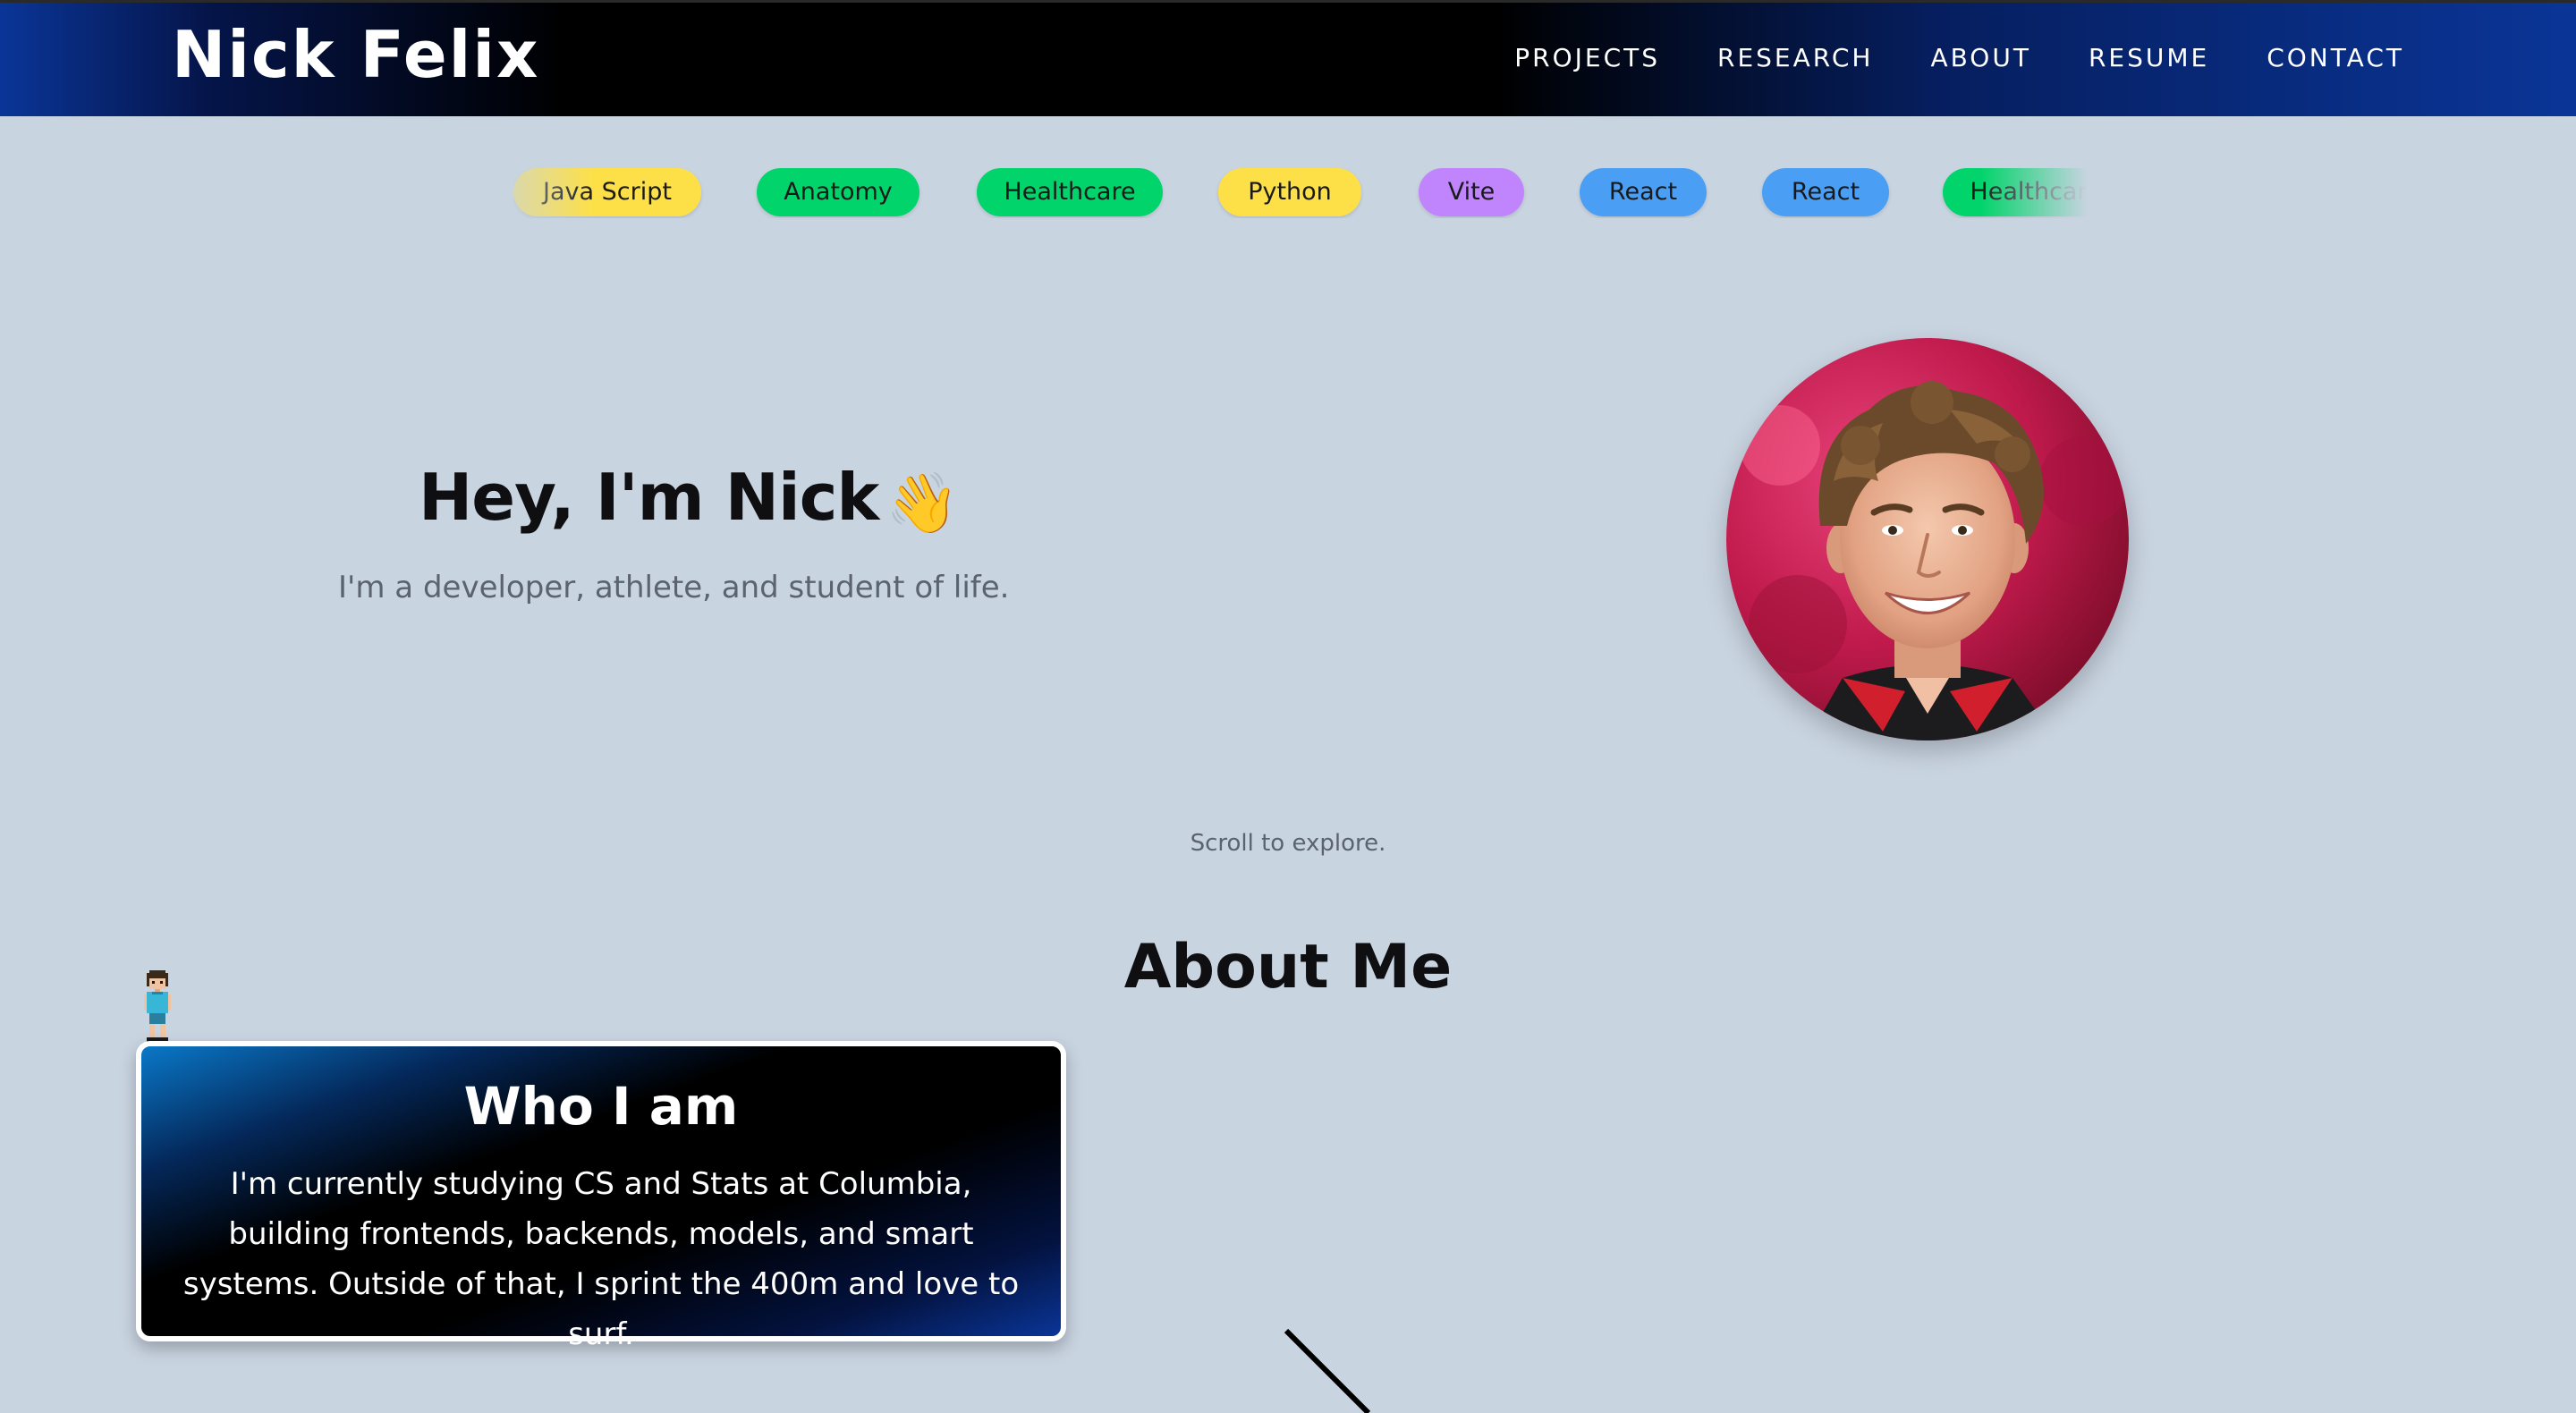 The image size is (2576, 1413). What do you see at coordinates (838, 192) in the screenshot?
I see `skill-tag: Anatomy` at bounding box center [838, 192].